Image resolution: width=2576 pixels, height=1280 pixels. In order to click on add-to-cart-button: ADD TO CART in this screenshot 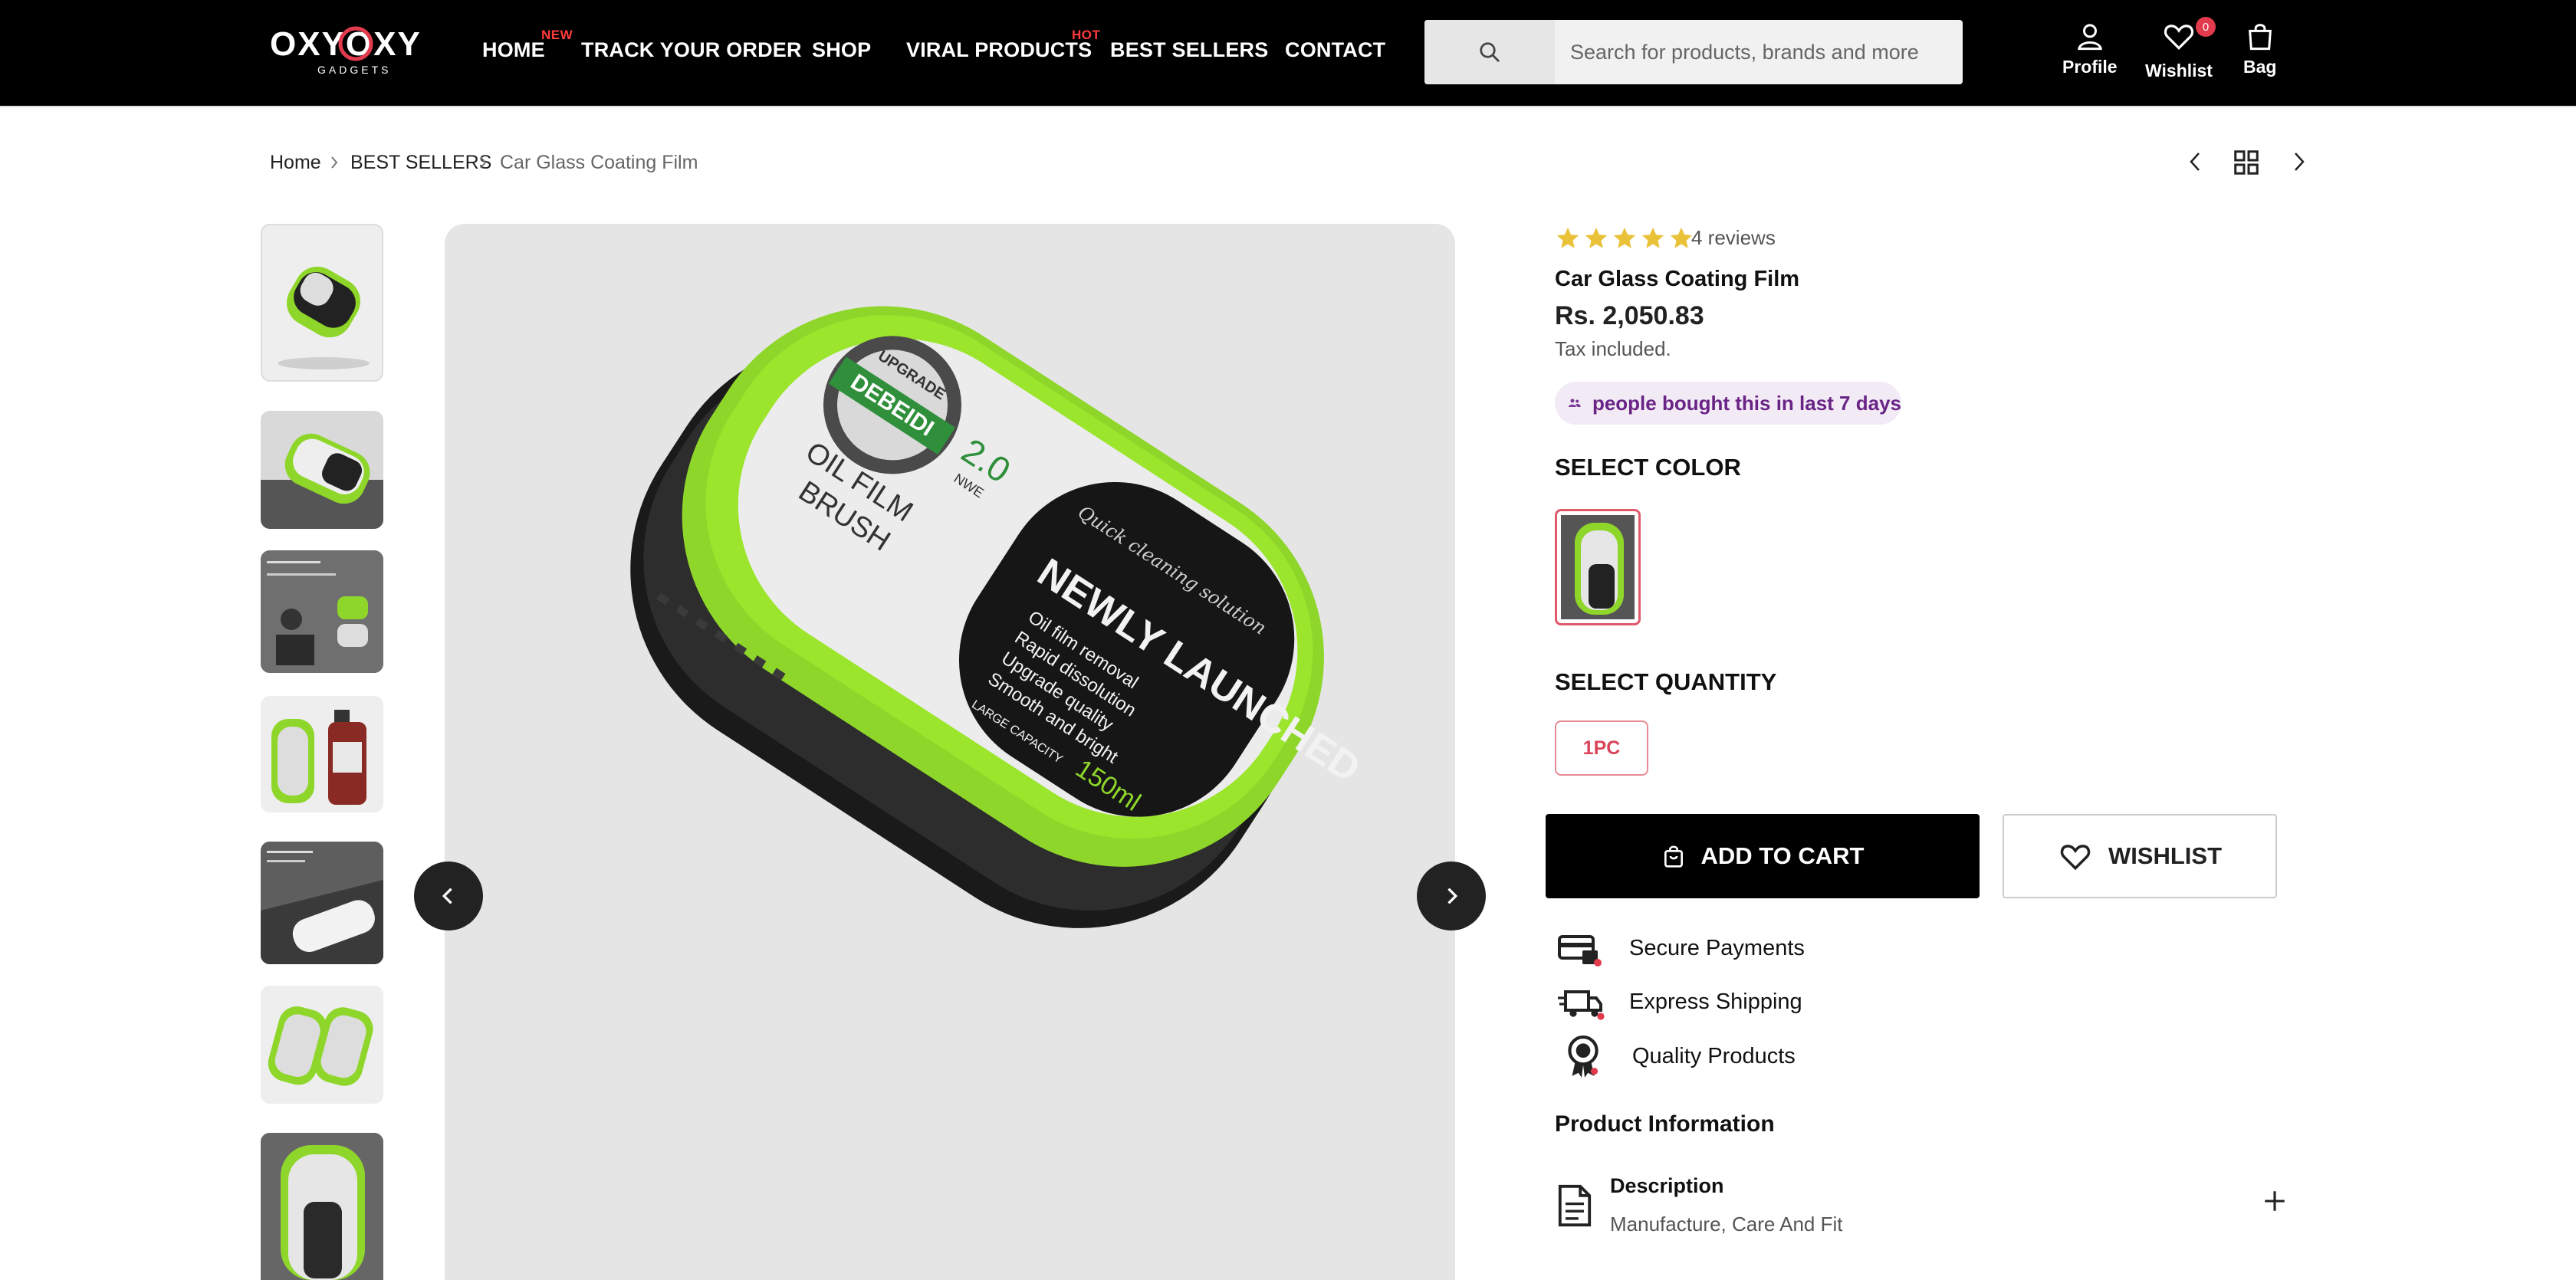, I will do `click(1763, 856)`.